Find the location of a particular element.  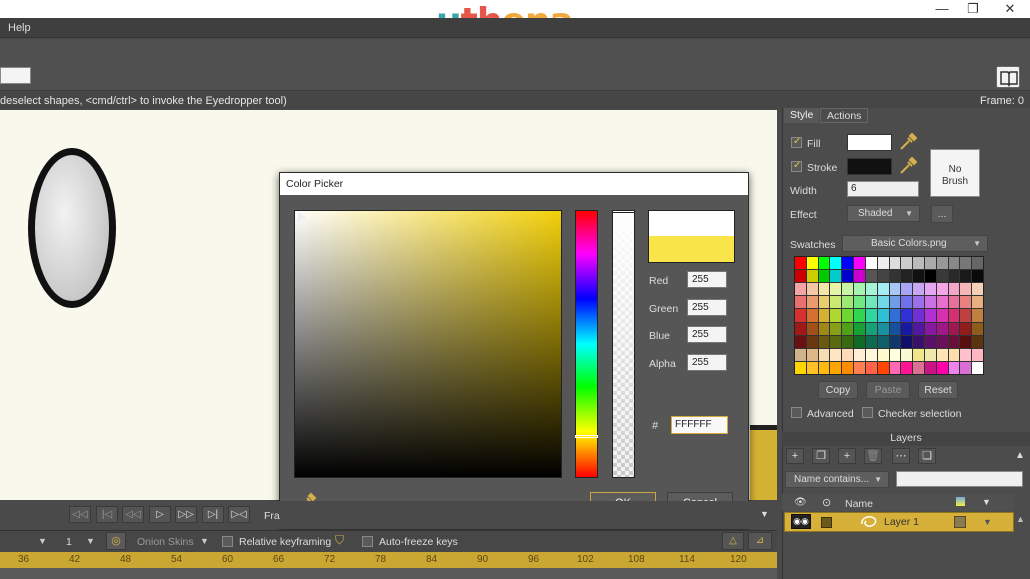

new-group-icon: + is located at coordinates (847, 456).